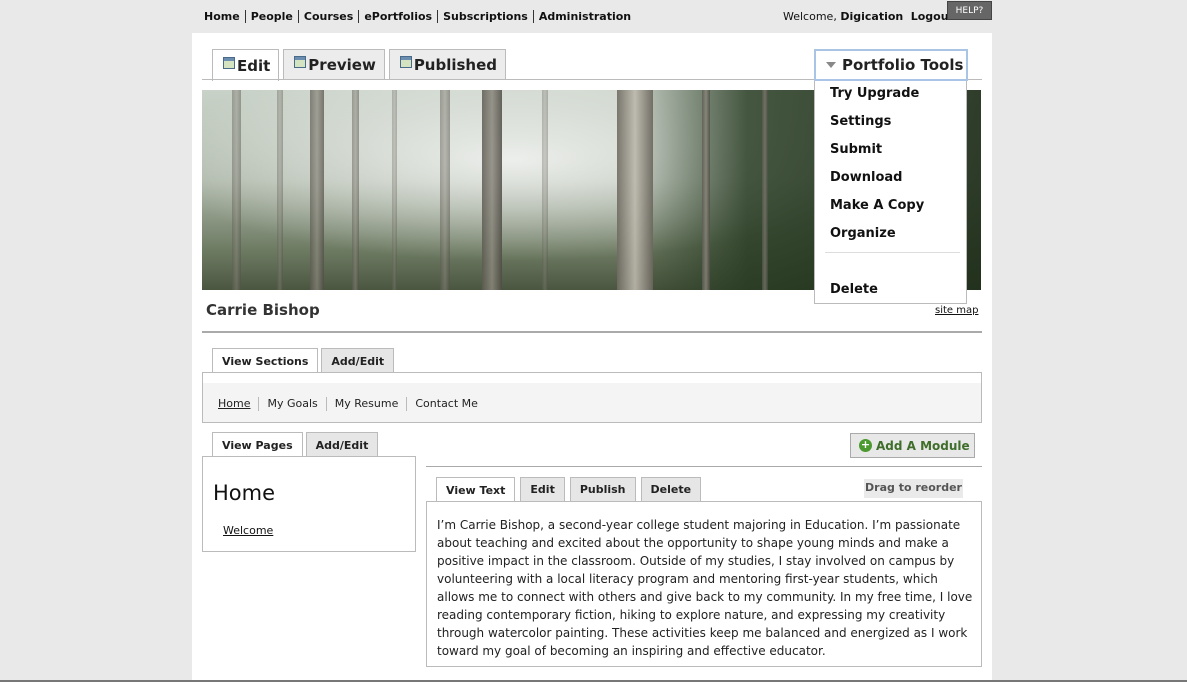  I want to click on section-tabs: View Sections Add/Edit, so click(304, 361).